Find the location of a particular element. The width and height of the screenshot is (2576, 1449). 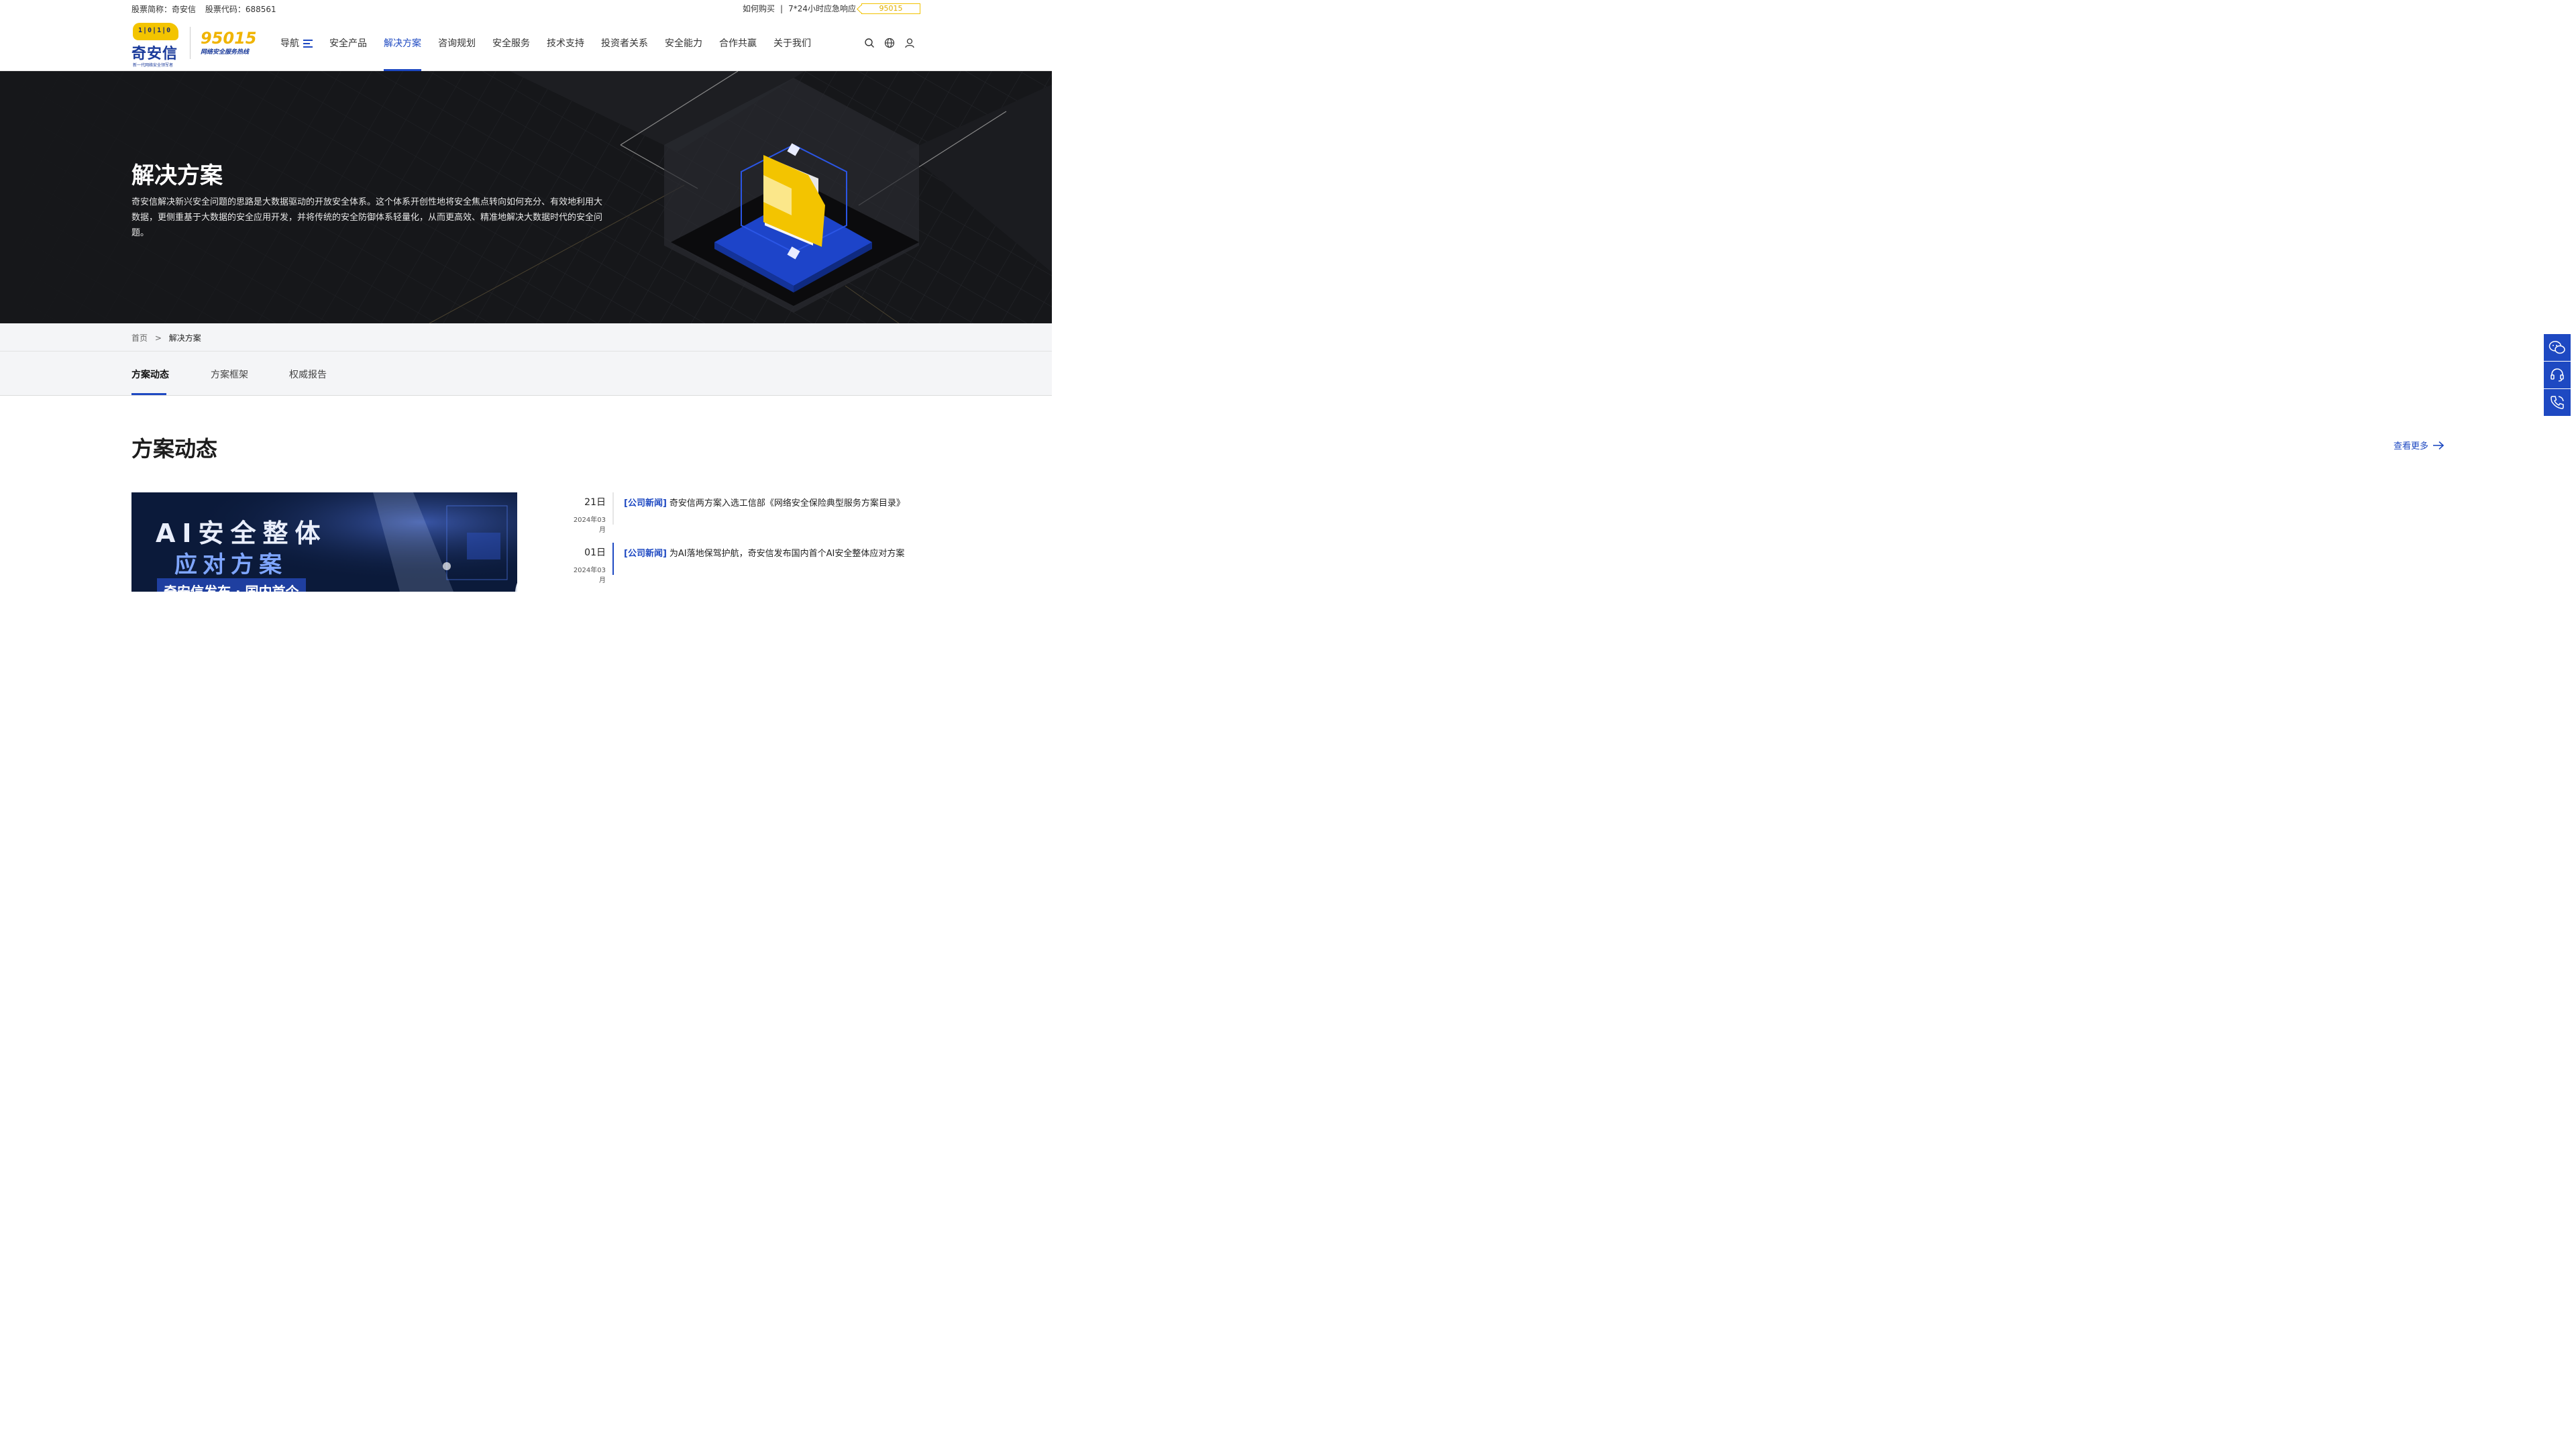

nav-item-about: 关于我们 is located at coordinates (792, 43).